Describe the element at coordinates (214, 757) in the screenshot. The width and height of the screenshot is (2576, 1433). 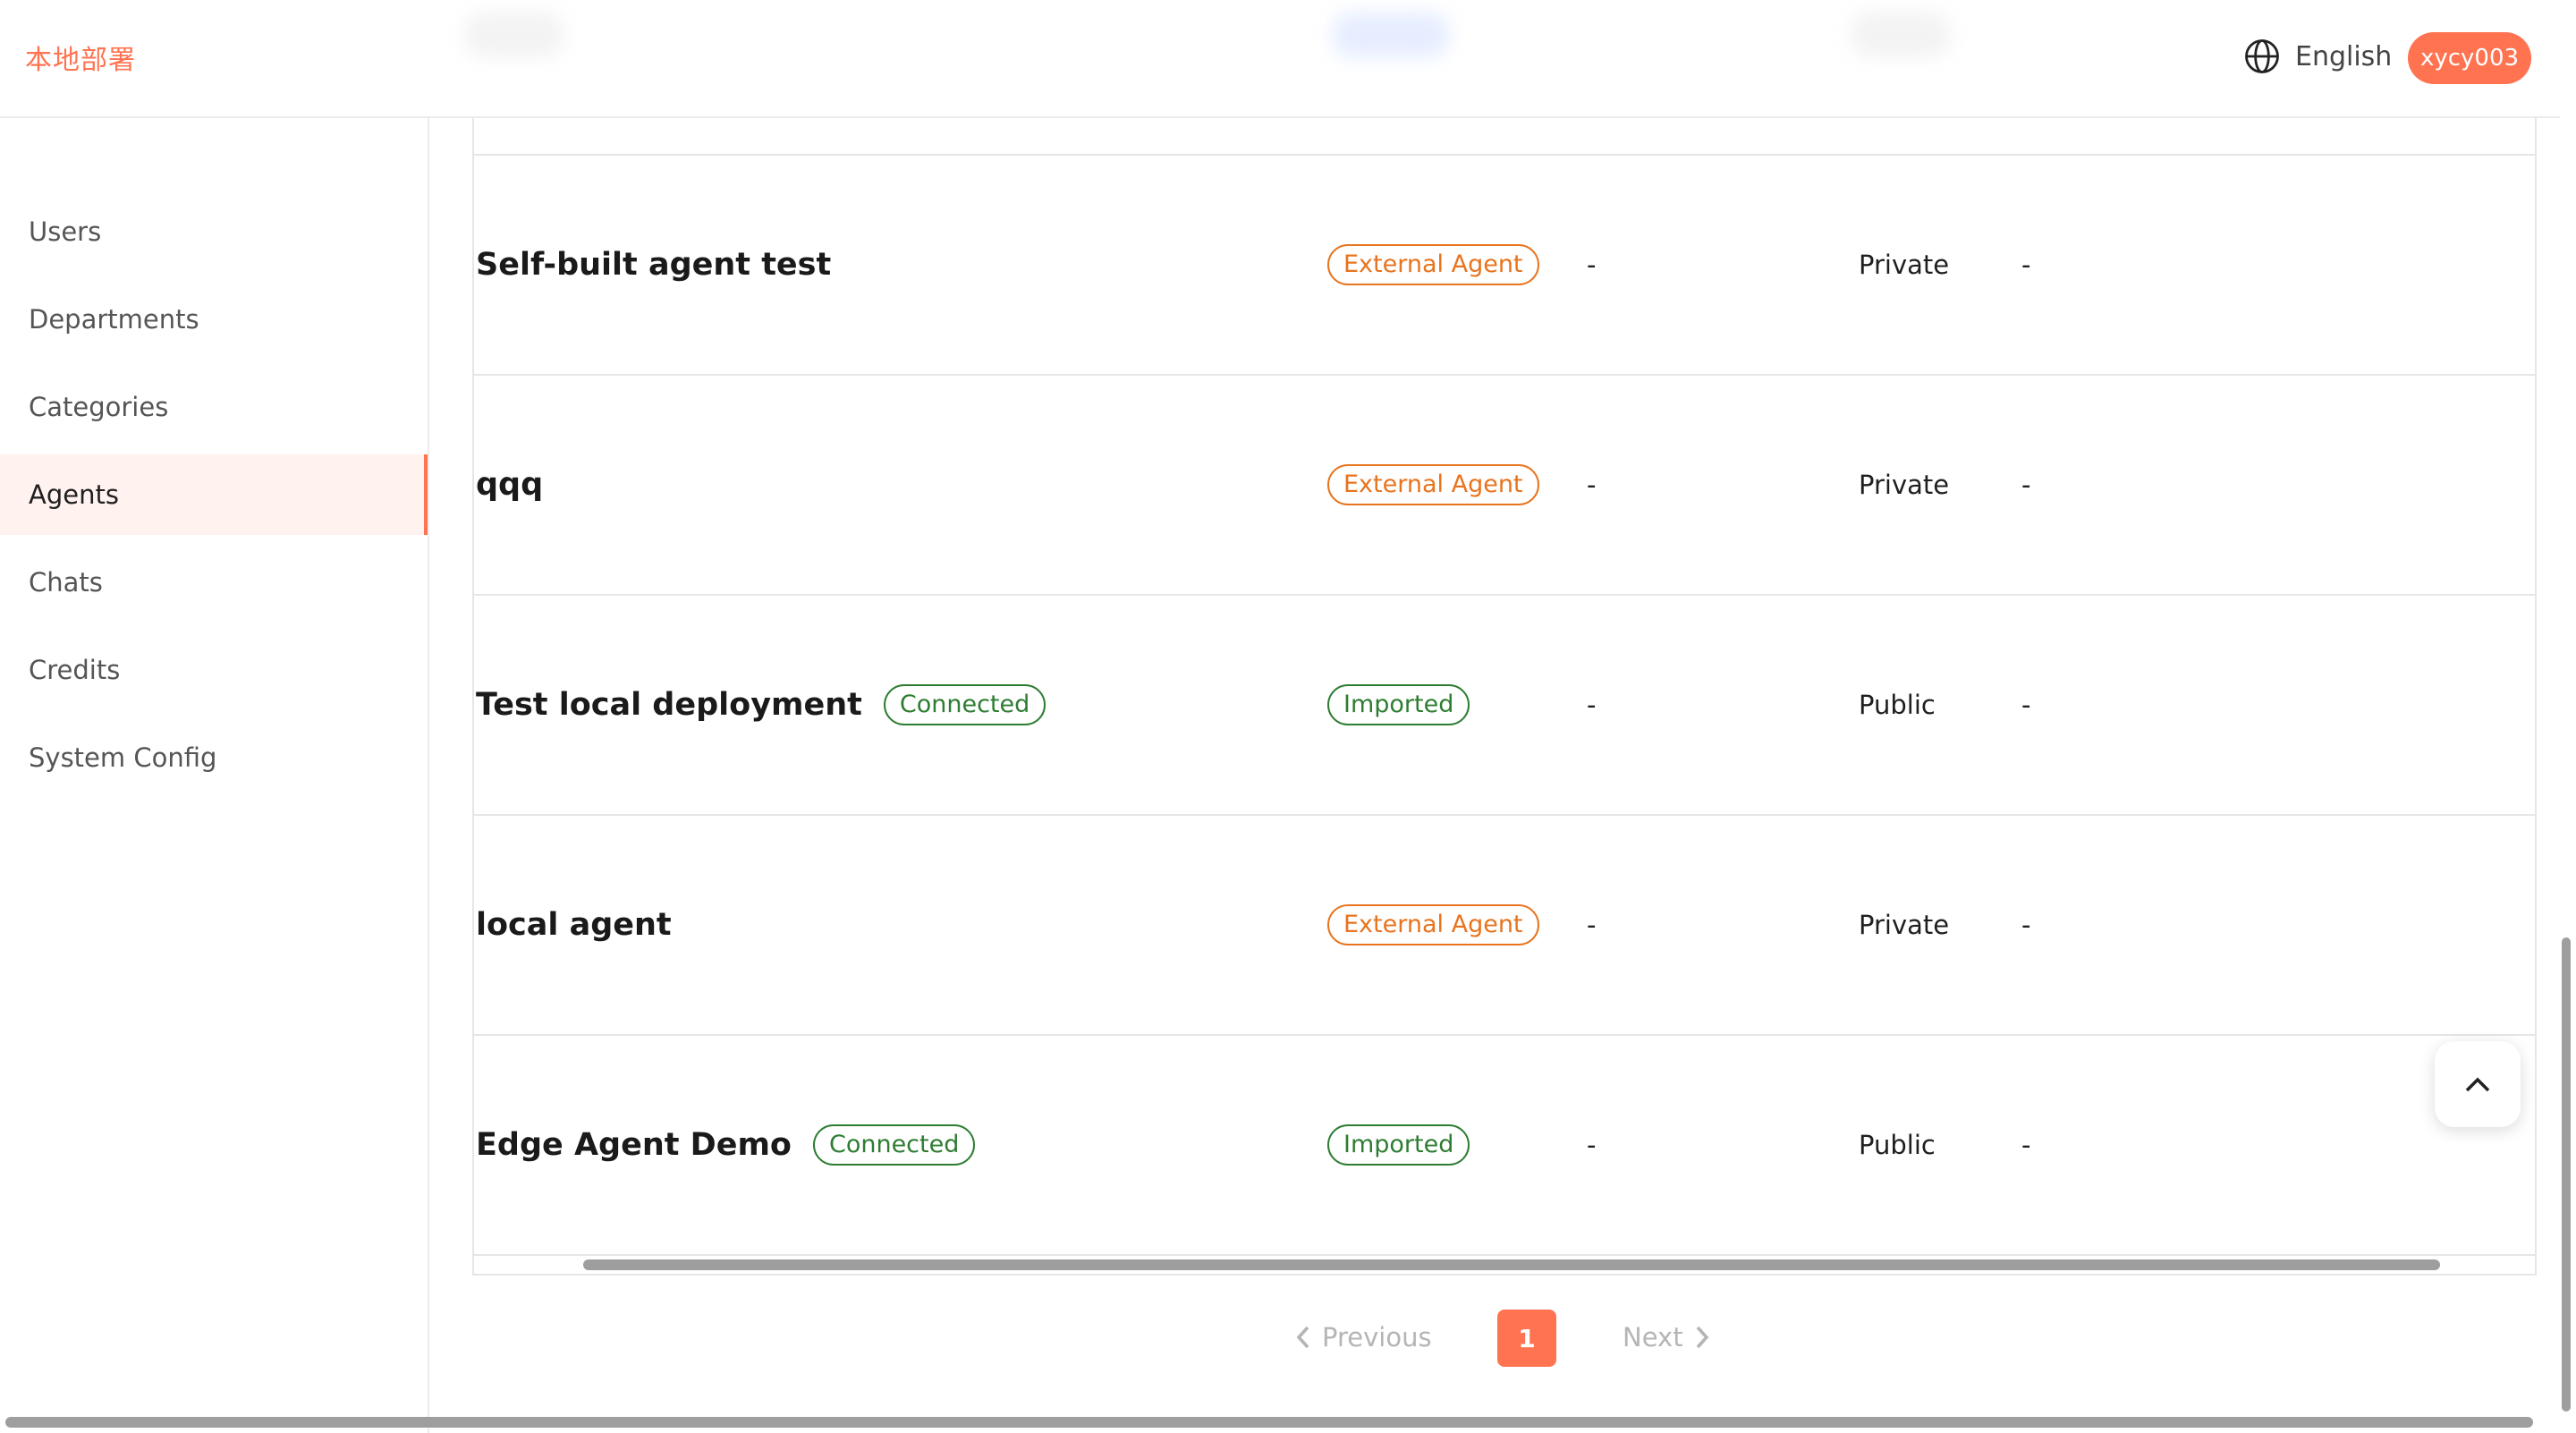
I see `sidebar-item-system-config: System Config` at that location.